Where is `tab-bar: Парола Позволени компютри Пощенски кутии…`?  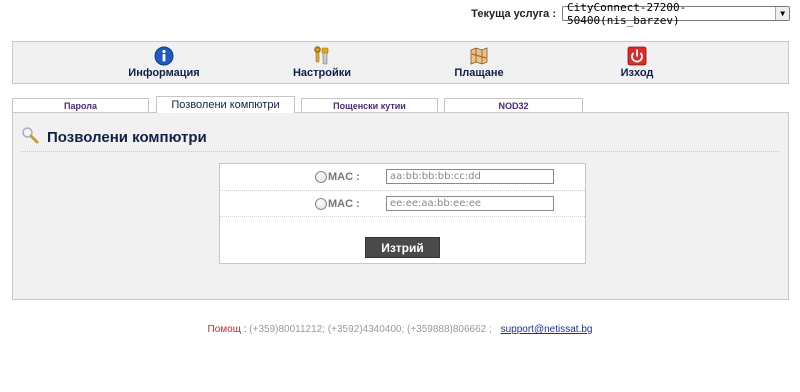 tab-bar: Парола Позволени компютри Пощенски кутии… is located at coordinates (400, 104).